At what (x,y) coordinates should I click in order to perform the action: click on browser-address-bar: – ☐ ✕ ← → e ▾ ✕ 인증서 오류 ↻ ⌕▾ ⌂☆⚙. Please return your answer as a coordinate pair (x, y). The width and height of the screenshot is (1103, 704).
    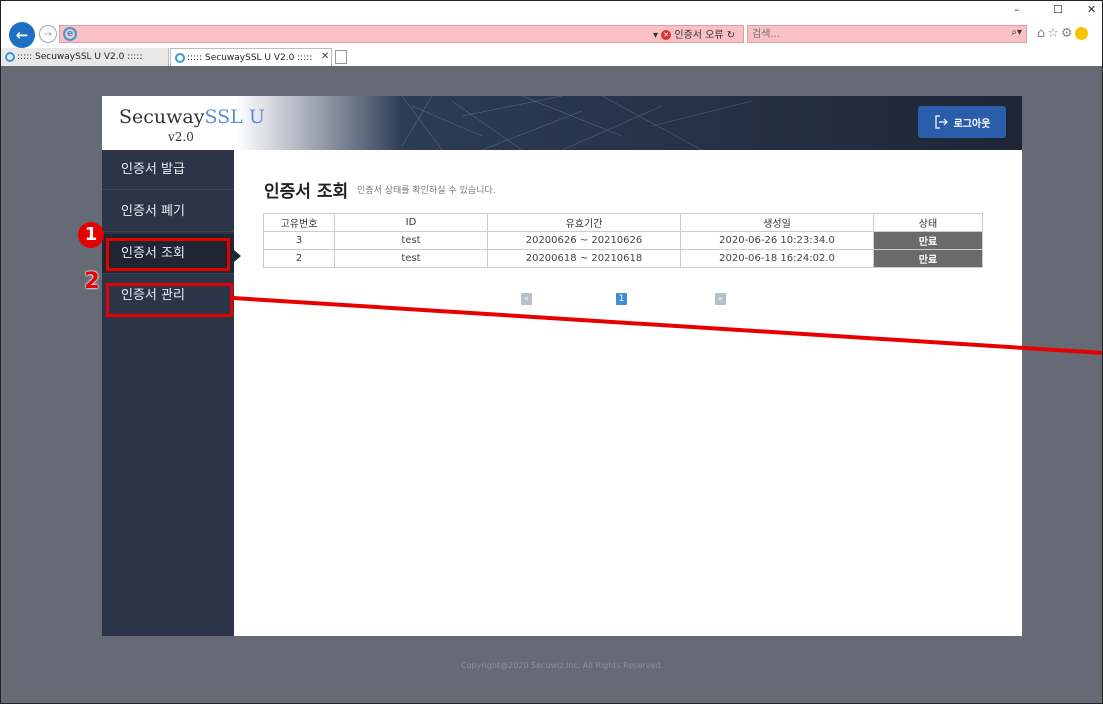
    Looking at the image, I should click on (551, 25).